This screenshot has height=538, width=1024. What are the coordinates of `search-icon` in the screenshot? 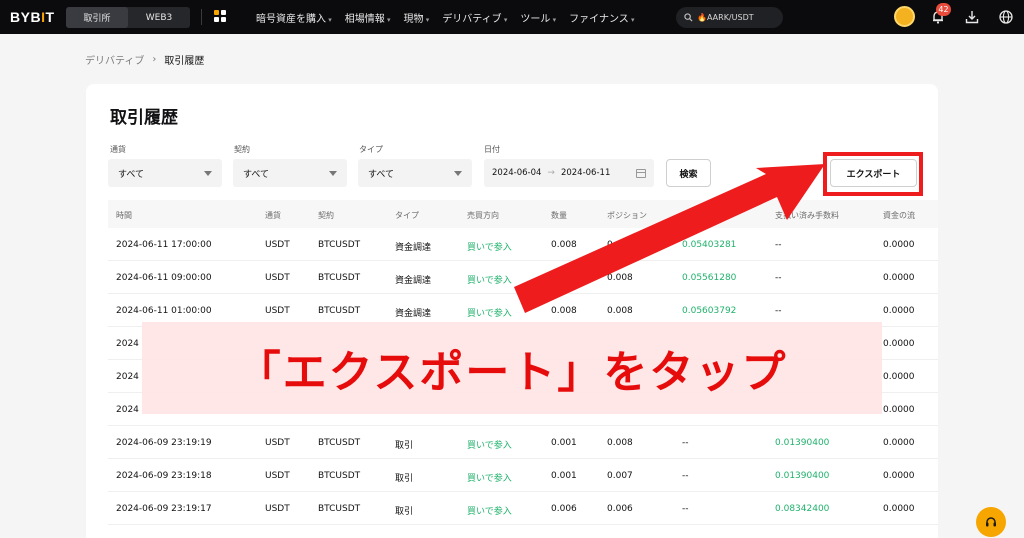 It's located at (688, 17).